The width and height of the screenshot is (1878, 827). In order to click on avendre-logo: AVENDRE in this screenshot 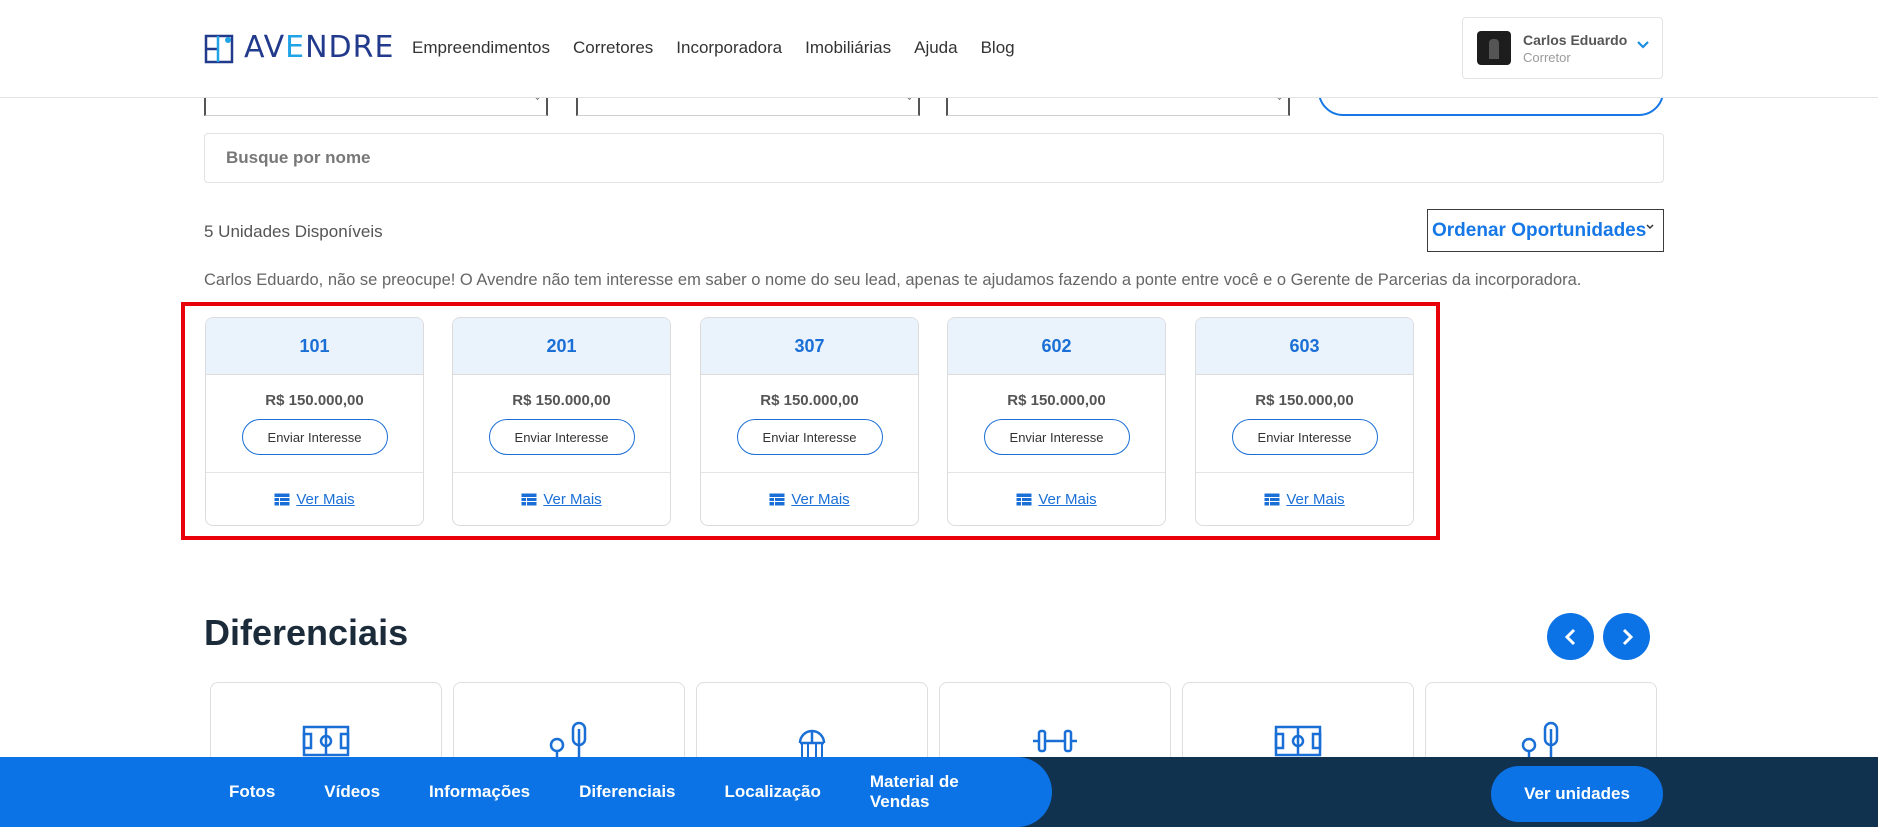, I will do `click(299, 47)`.